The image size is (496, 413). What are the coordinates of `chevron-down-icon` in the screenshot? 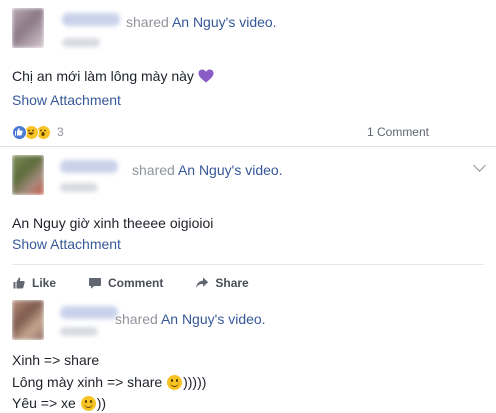 It's located at (479, 165).